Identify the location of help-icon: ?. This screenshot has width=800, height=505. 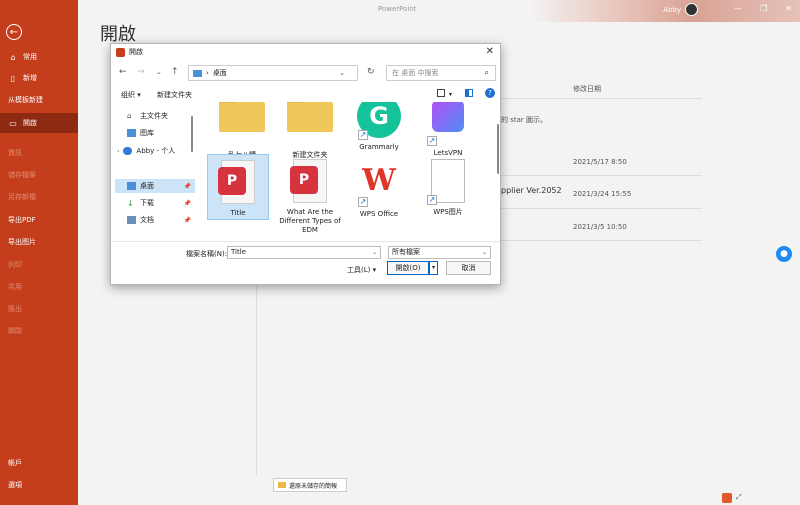
(490, 93).